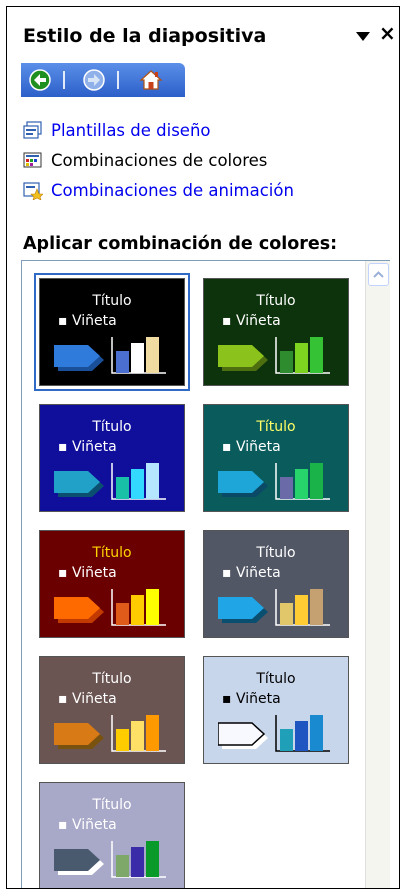 The height and width of the screenshot is (895, 406). I want to click on gallery-scrollbar, so click(377, 574).